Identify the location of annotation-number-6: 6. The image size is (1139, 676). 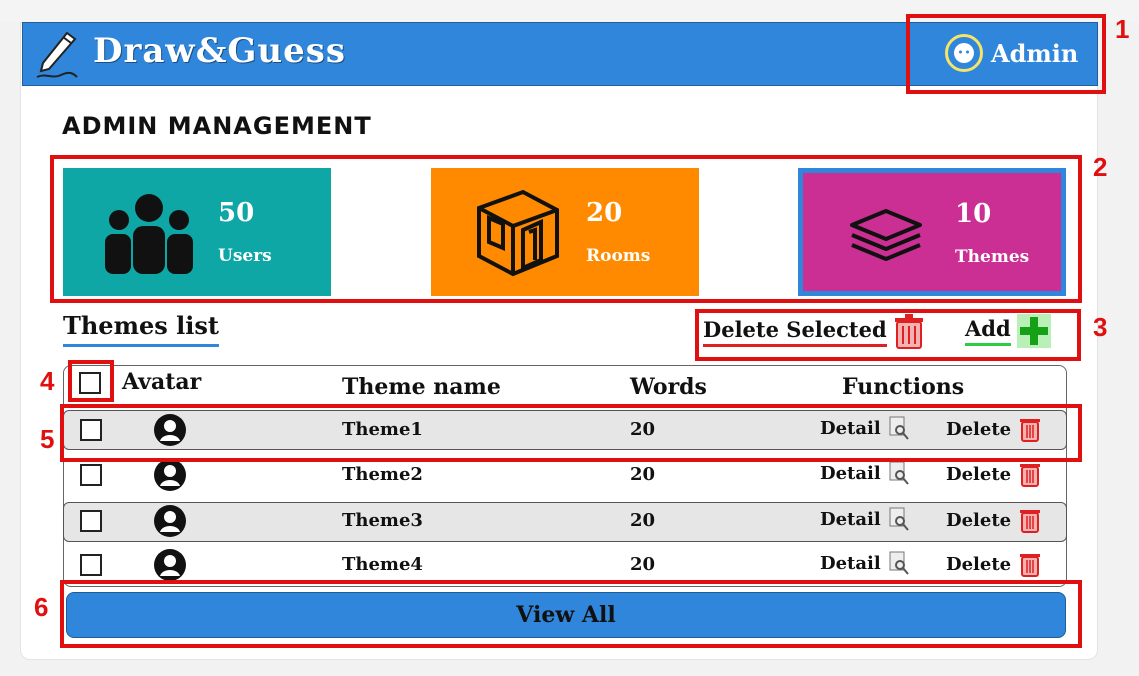
(41, 607).